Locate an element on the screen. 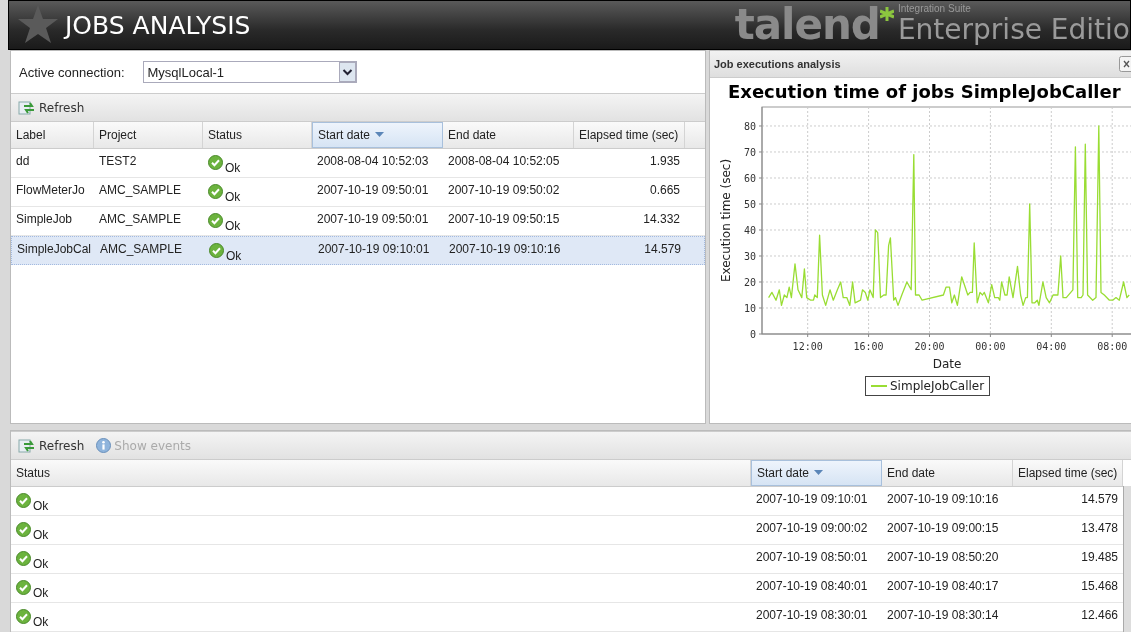 The image size is (1131, 632). y-axis-title: Execution time (sec) is located at coordinates (726, 220).